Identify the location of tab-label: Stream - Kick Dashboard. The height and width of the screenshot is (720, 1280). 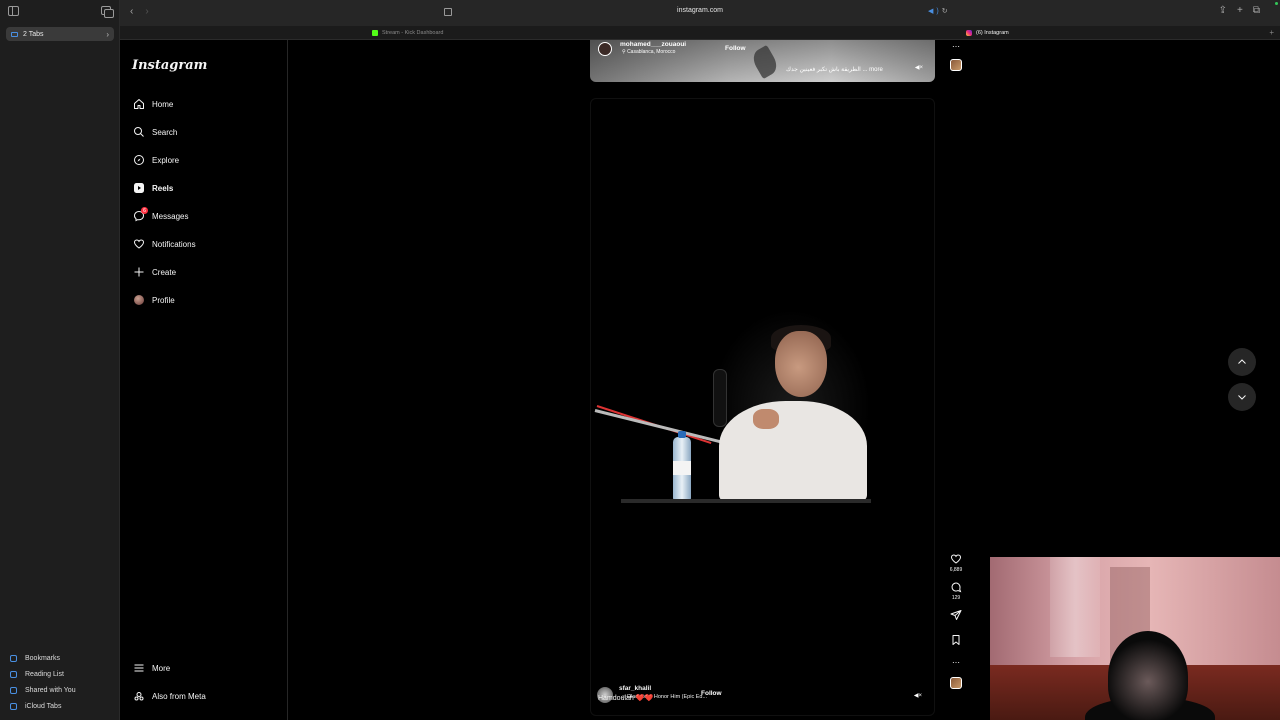
(413, 33).